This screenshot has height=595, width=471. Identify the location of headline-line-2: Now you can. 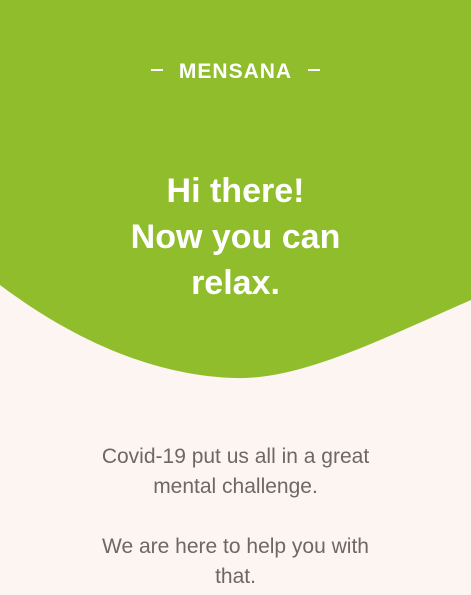
(235, 237).